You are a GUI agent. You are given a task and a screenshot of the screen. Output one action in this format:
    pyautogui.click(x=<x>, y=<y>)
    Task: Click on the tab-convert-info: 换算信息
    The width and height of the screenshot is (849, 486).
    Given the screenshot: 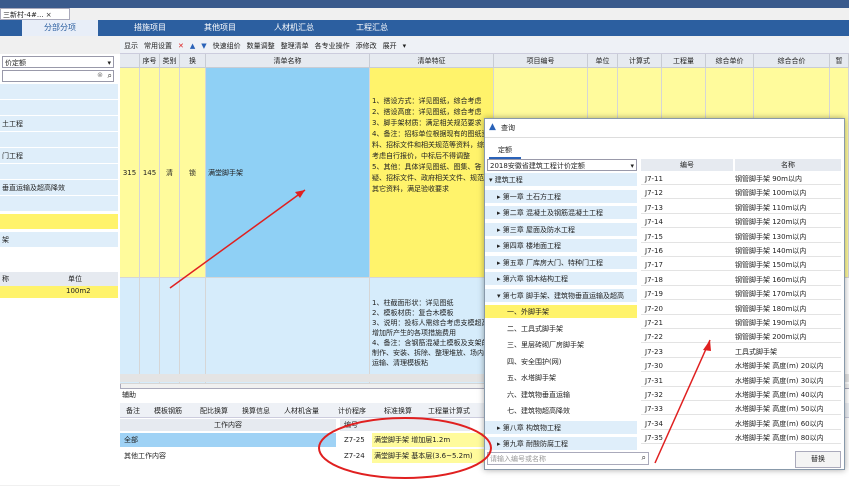 What is the action you would take?
    pyautogui.click(x=256, y=411)
    